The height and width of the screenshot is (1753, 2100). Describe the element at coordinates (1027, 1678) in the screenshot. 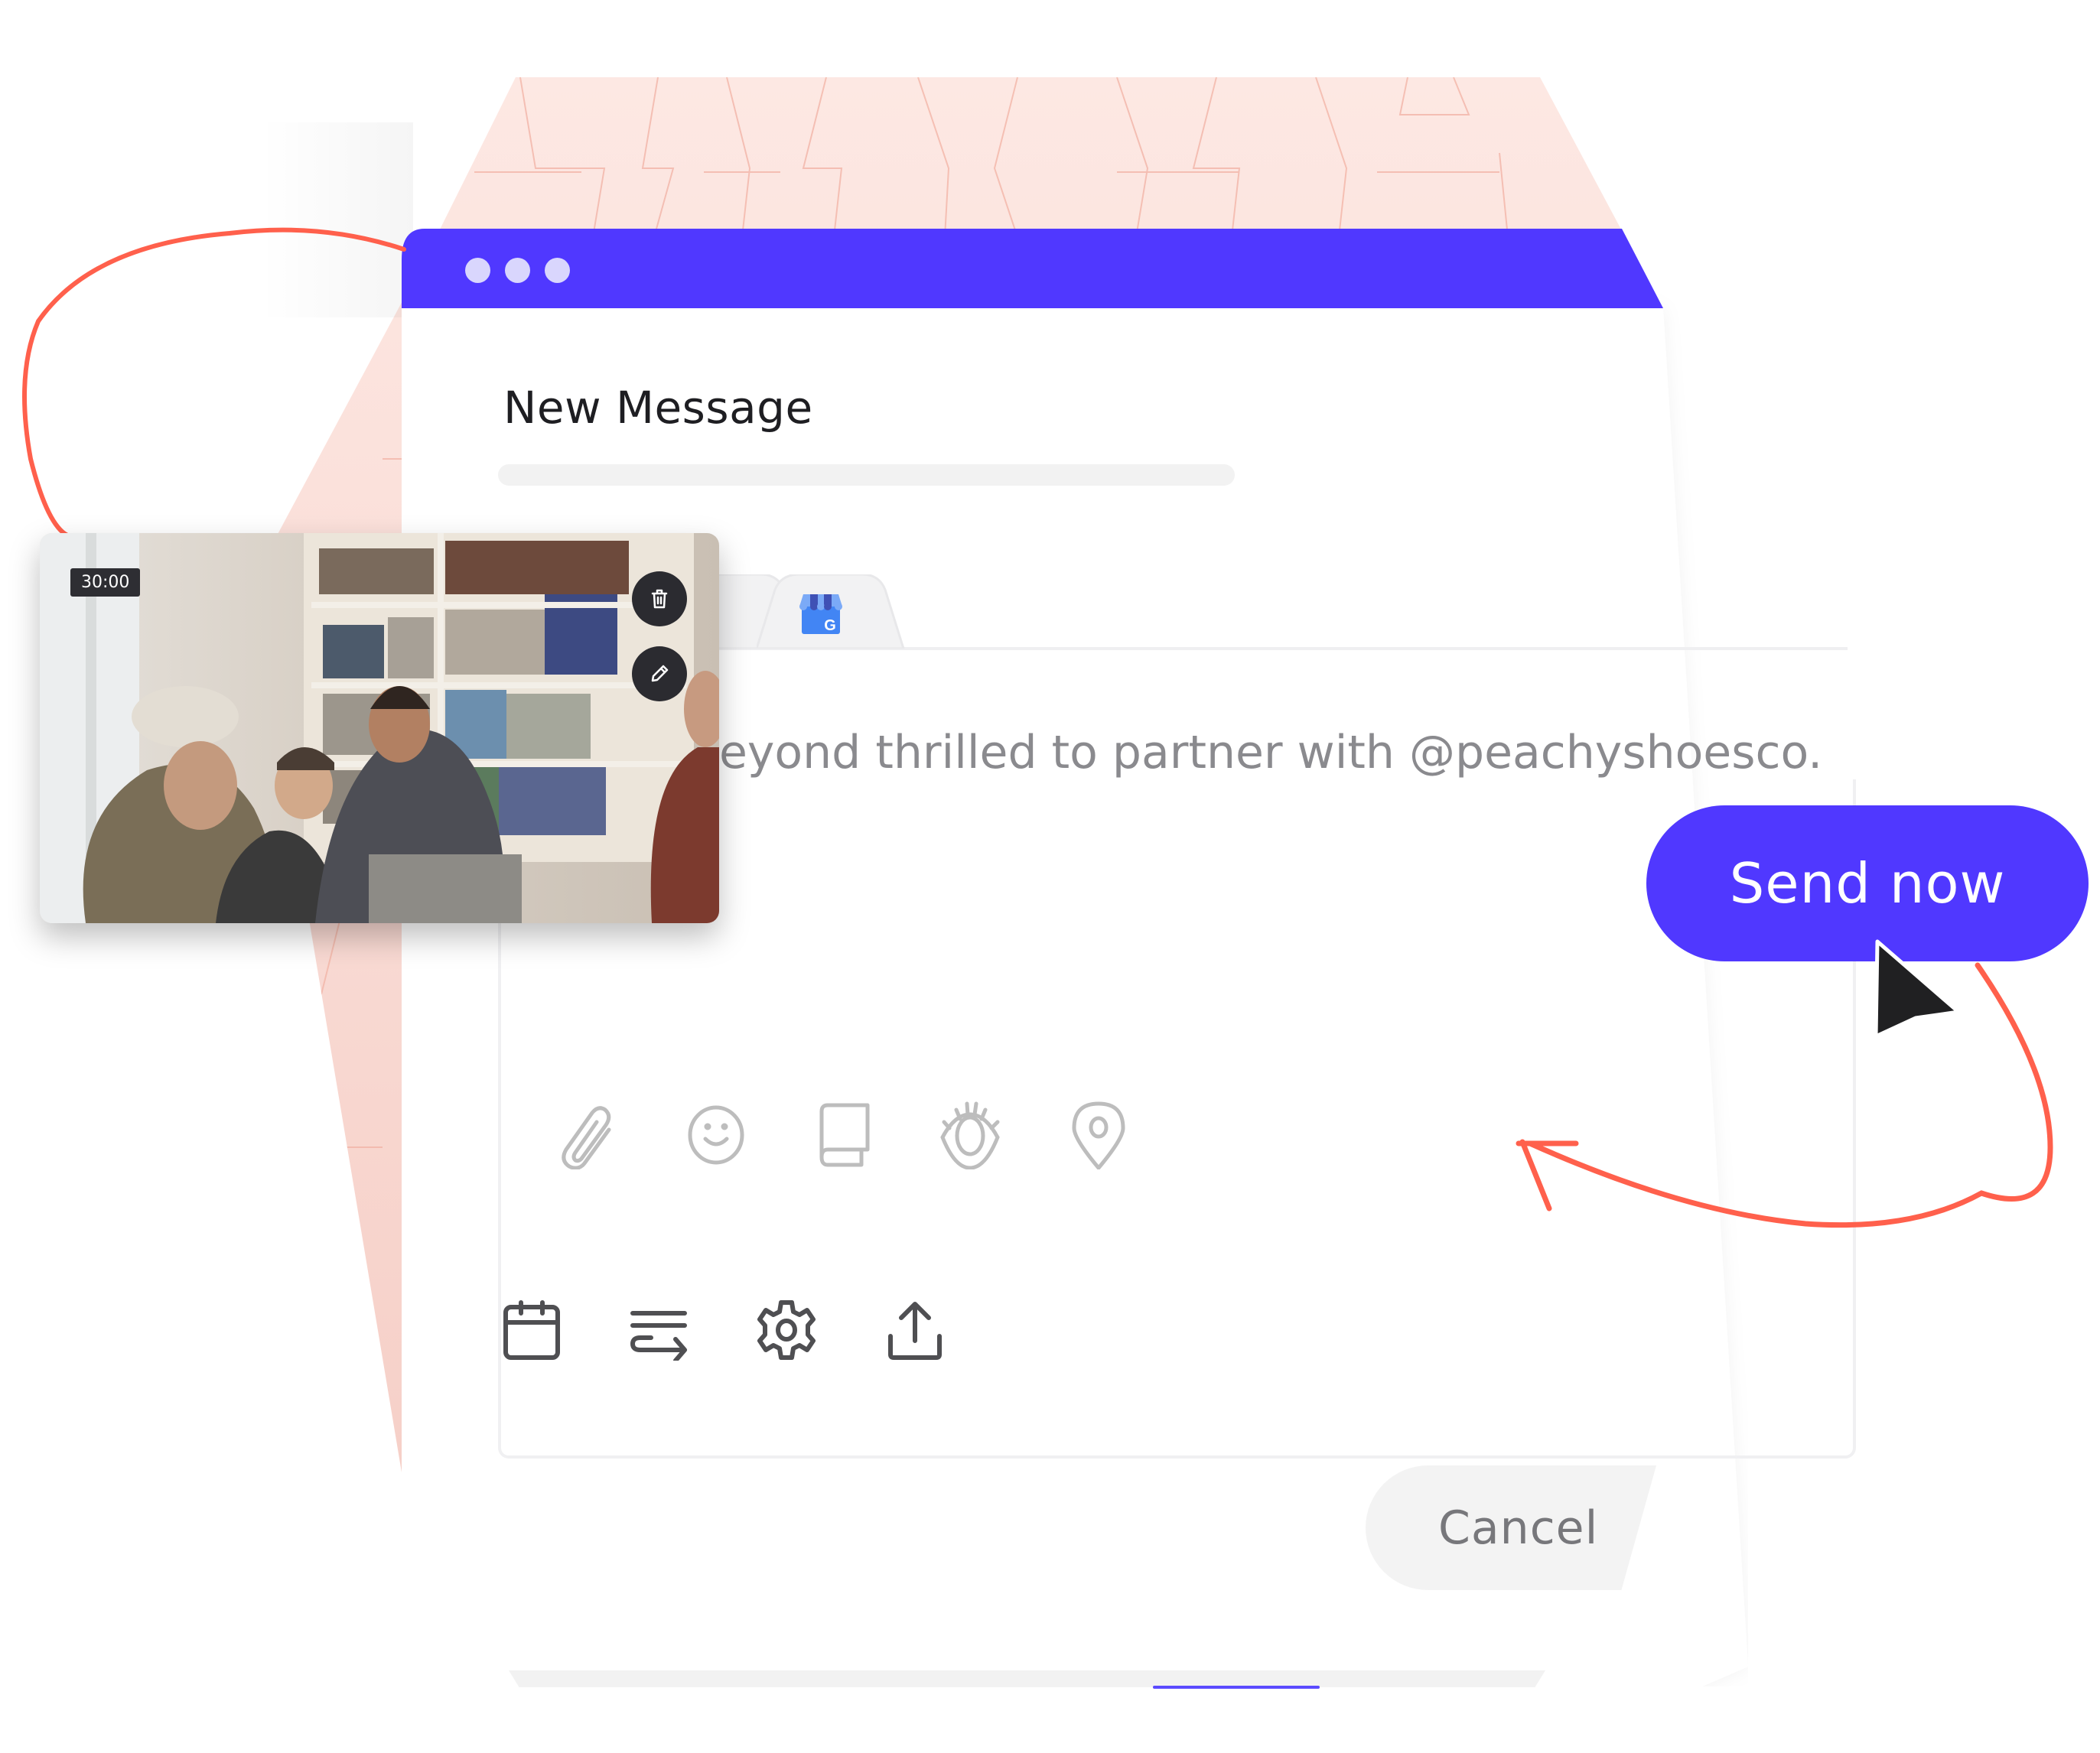

I see `footer-bar` at that location.